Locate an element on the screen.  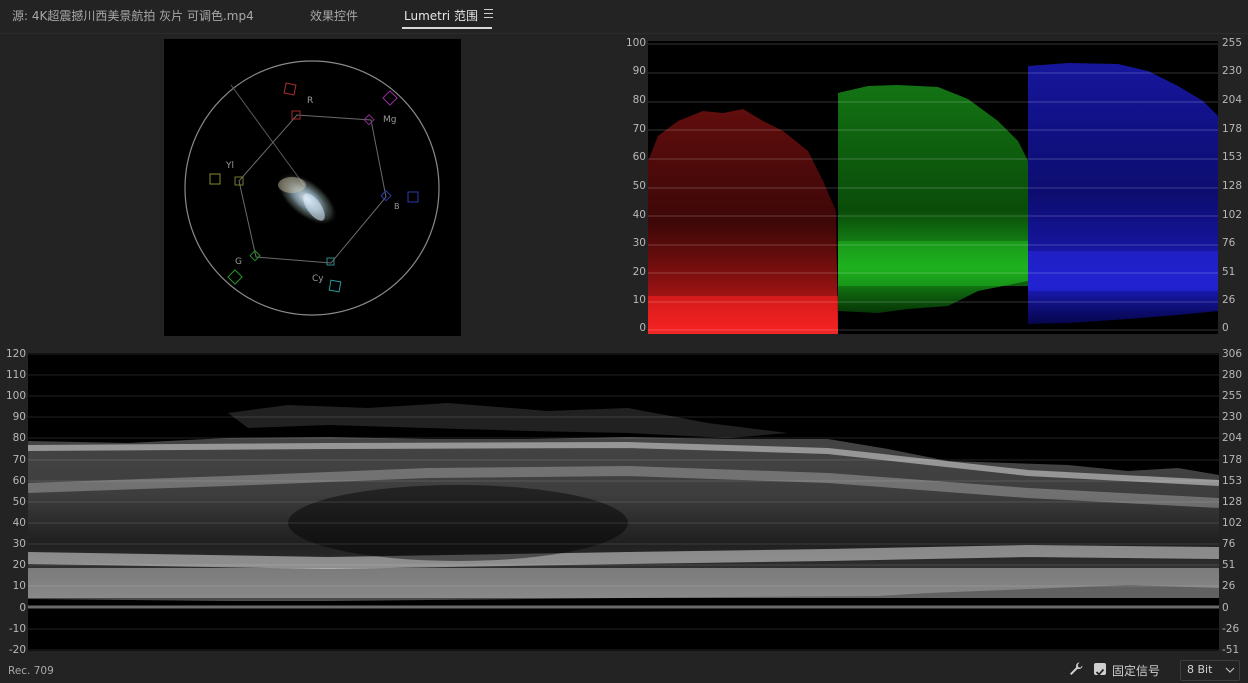
tab-lumetri-scopes: Lumetri 范围 is located at coordinates (441, 15).